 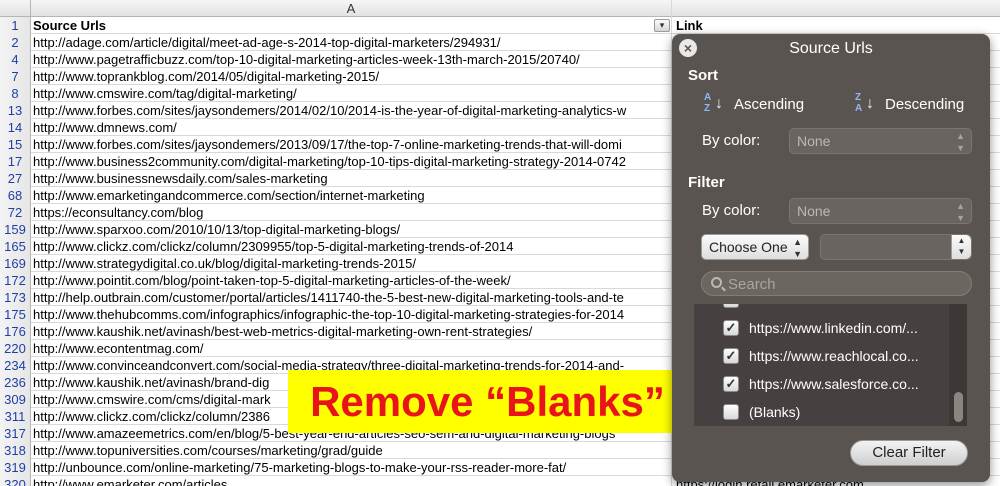 I want to click on value-stepper: ▲ ▼, so click(x=961, y=247).